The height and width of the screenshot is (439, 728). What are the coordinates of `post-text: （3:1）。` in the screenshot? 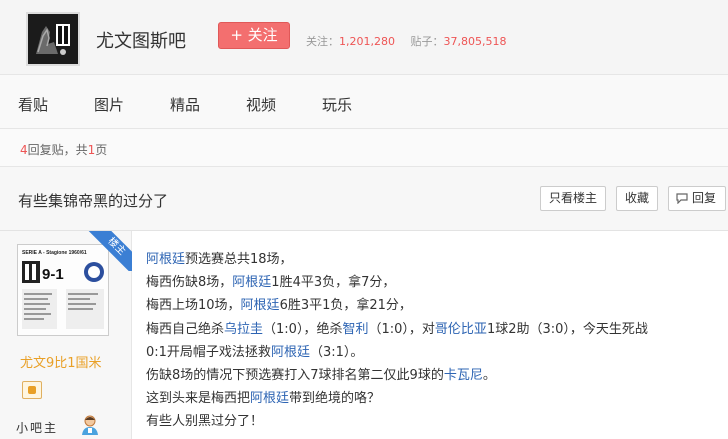 It's located at (336, 352).